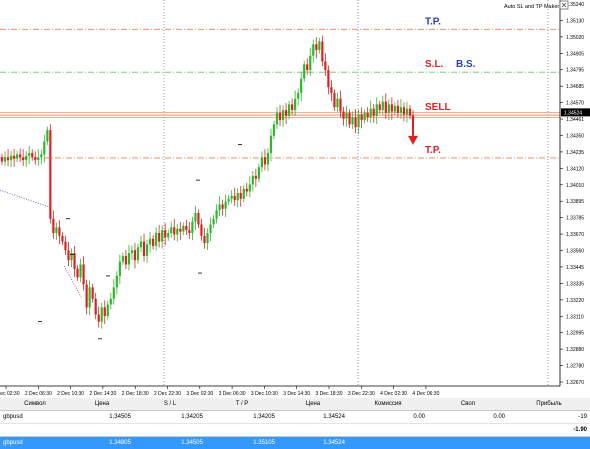 Image resolution: width=590 pixels, height=449 pixels. What do you see at coordinates (329, 394) in the screenshot?
I see `x-tick-label: 3 Dec 18:30` at bounding box center [329, 394].